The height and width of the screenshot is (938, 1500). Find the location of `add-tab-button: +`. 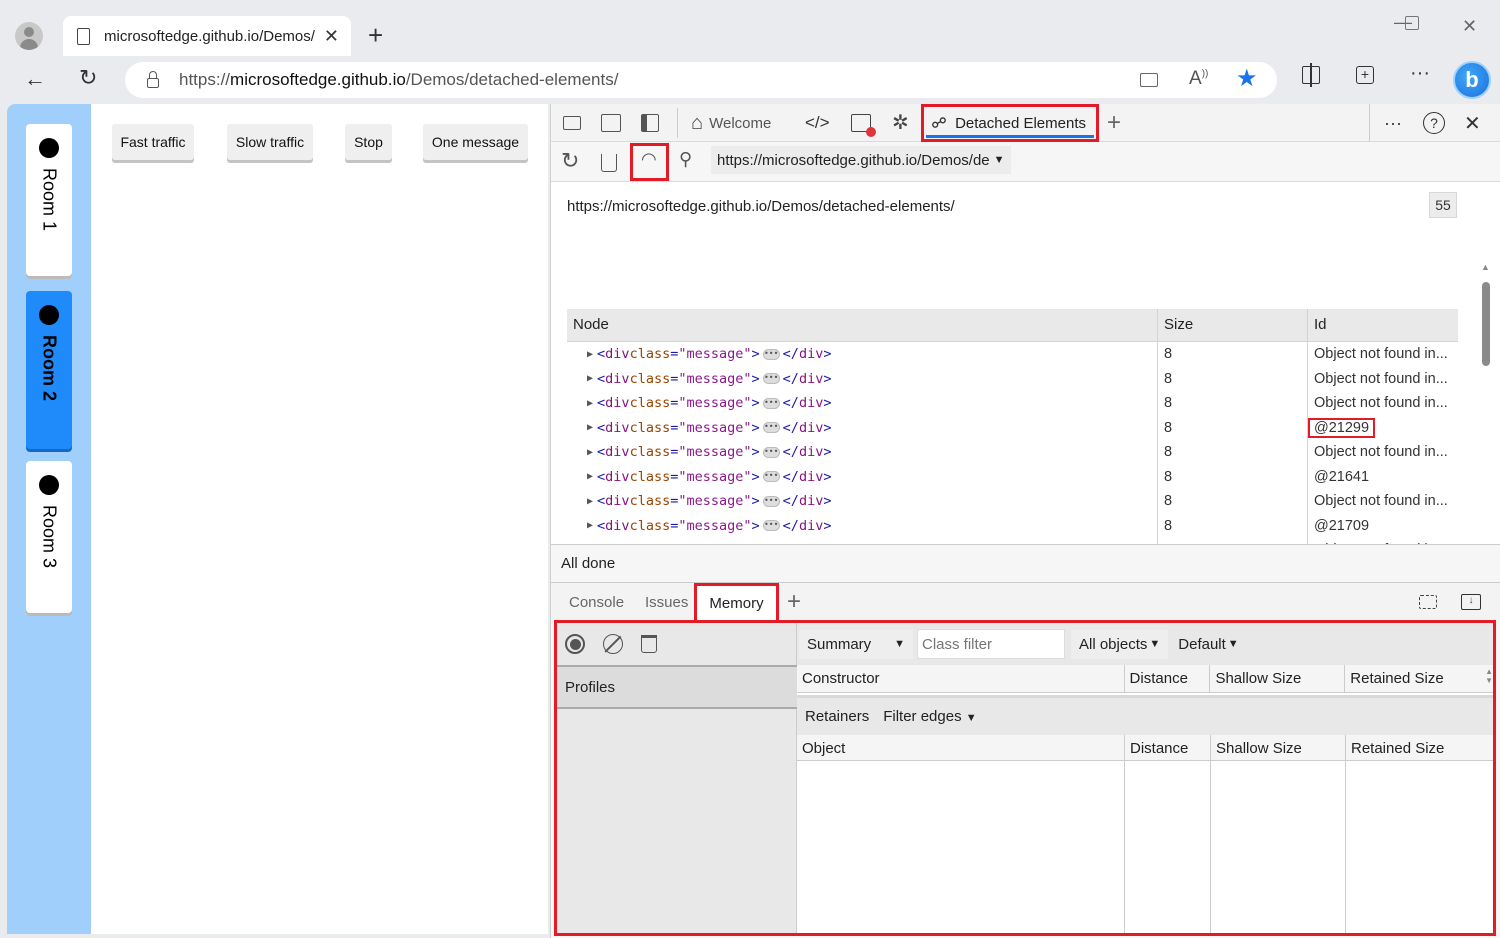

add-tab-button: + is located at coordinates (1114, 123).